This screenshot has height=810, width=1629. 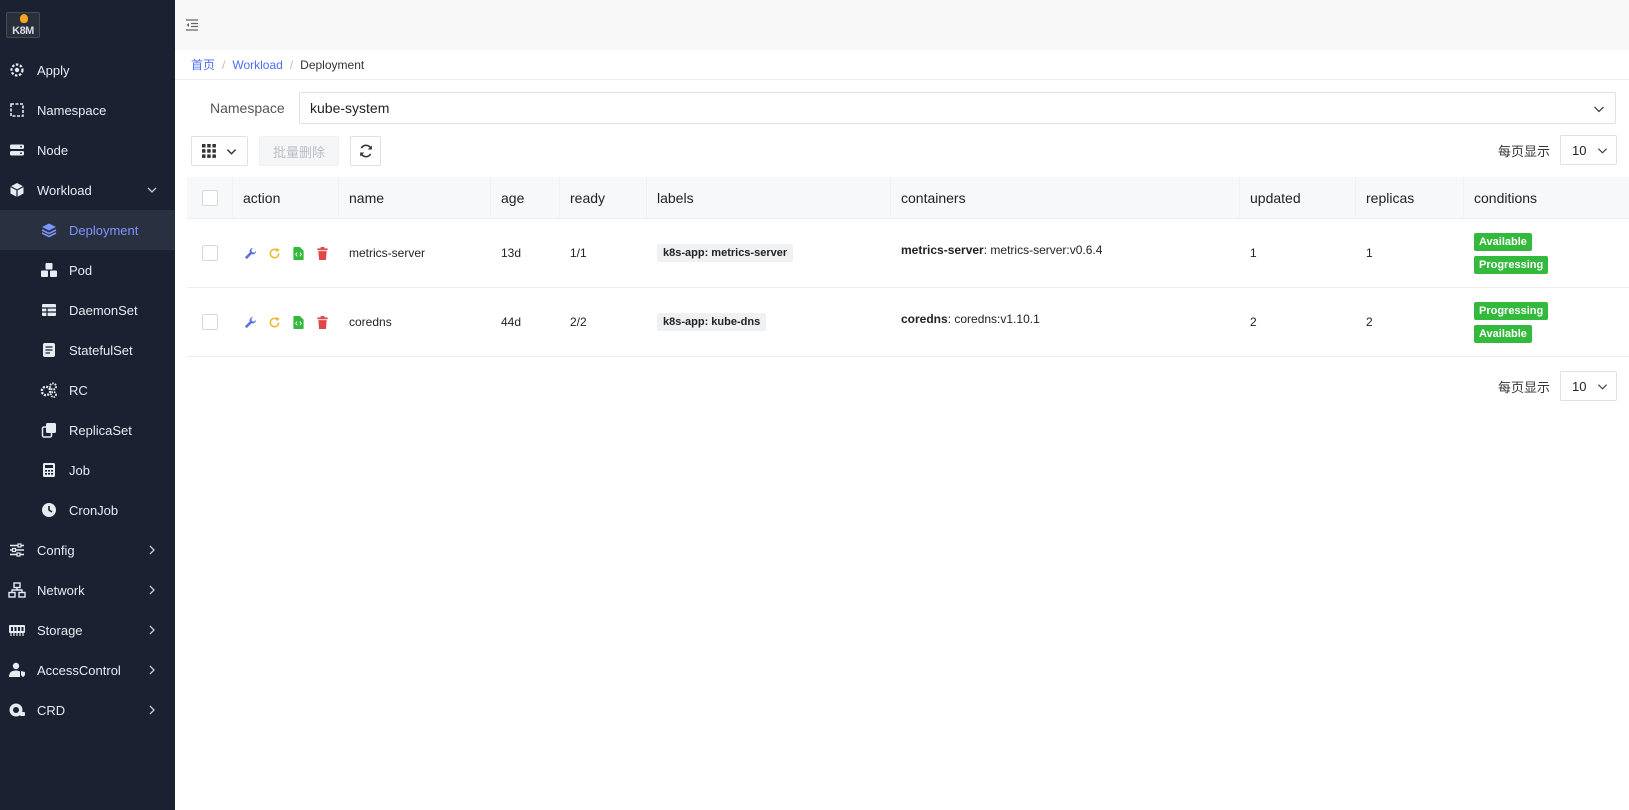 I want to click on gear-icon, so click(x=17, y=70).